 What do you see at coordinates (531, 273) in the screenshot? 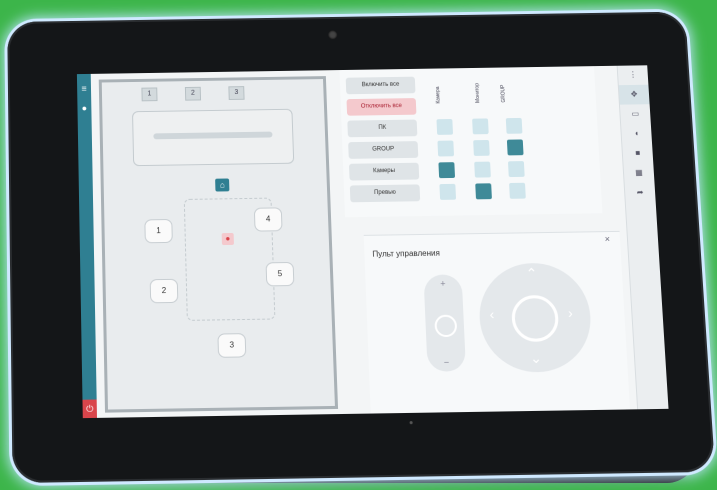
I see `chevron-up-icon: ⌃` at bounding box center [531, 273].